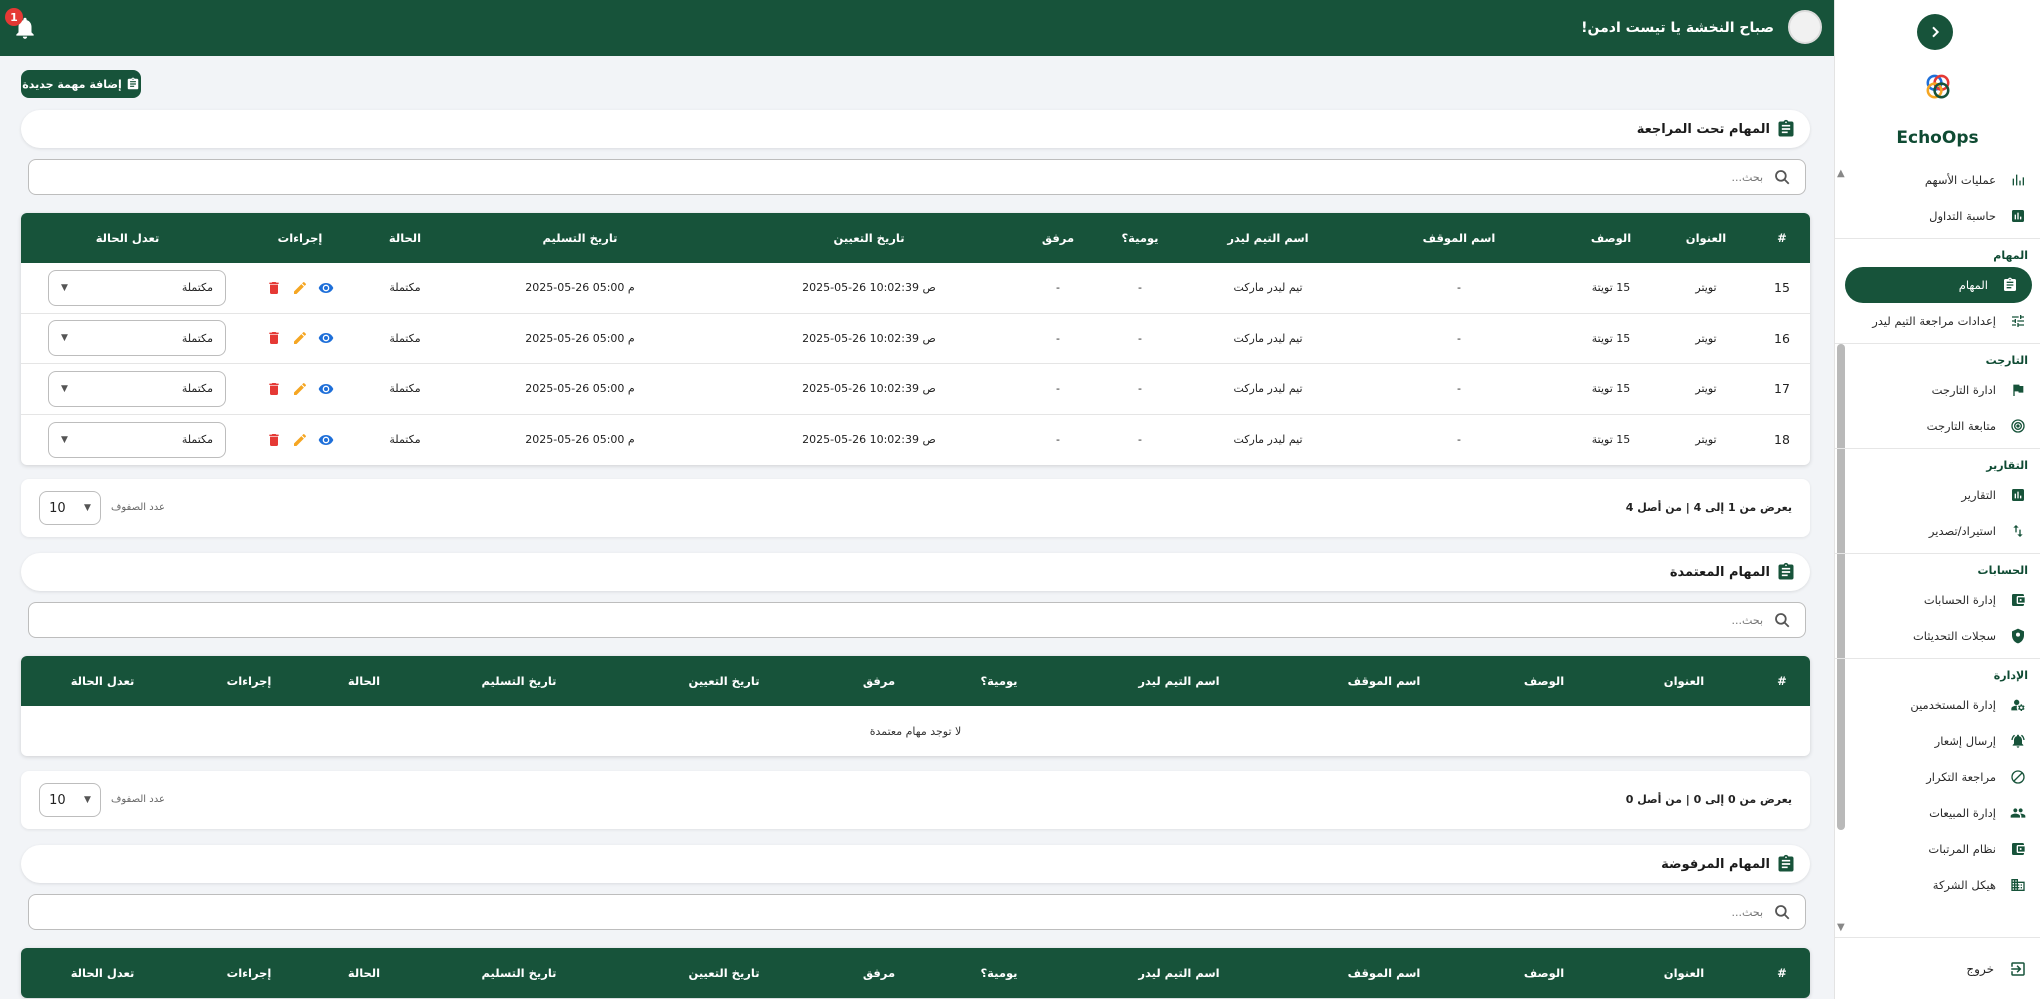 The height and width of the screenshot is (999, 2040). What do you see at coordinates (1937, 495) in the screenshot?
I see `sidebar-item-reports: التقارير` at bounding box center [1937, 495].